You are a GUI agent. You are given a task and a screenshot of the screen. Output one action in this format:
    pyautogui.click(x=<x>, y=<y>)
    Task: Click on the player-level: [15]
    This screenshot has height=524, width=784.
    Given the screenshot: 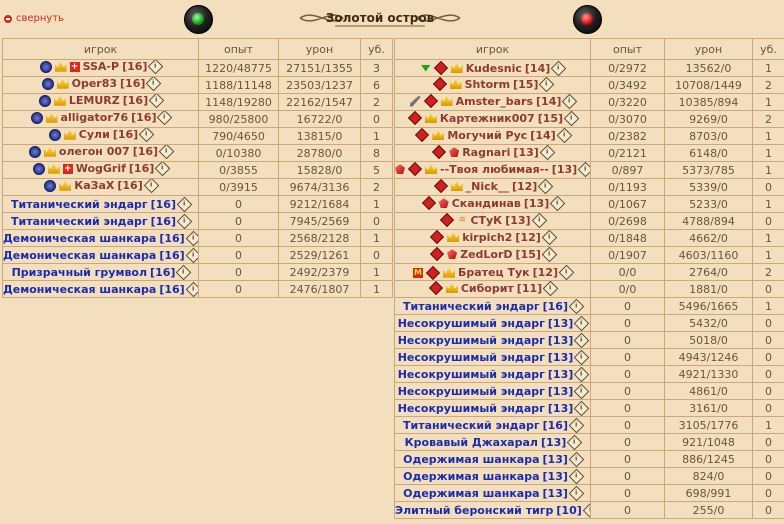 What is the action you would take?
    pyautogui.click(x=550, y=118)
    